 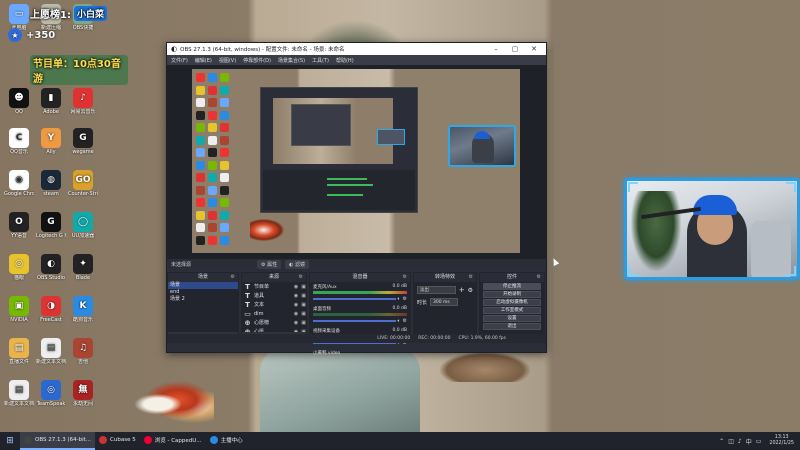 I want to click on menu-item: 视图(V), so click(x=227, y=60).